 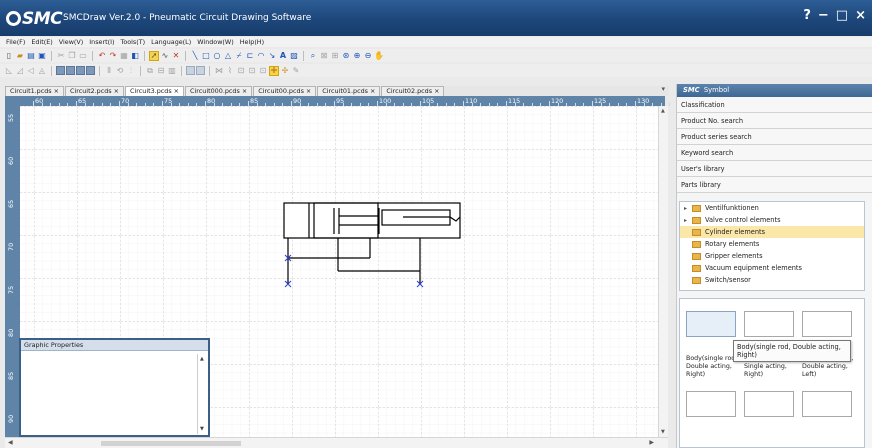 What do you see at coordinates (357, 56) in the screenshot?
I see `zoom-in-icon: ⊕` at bounding box center [357, 56].